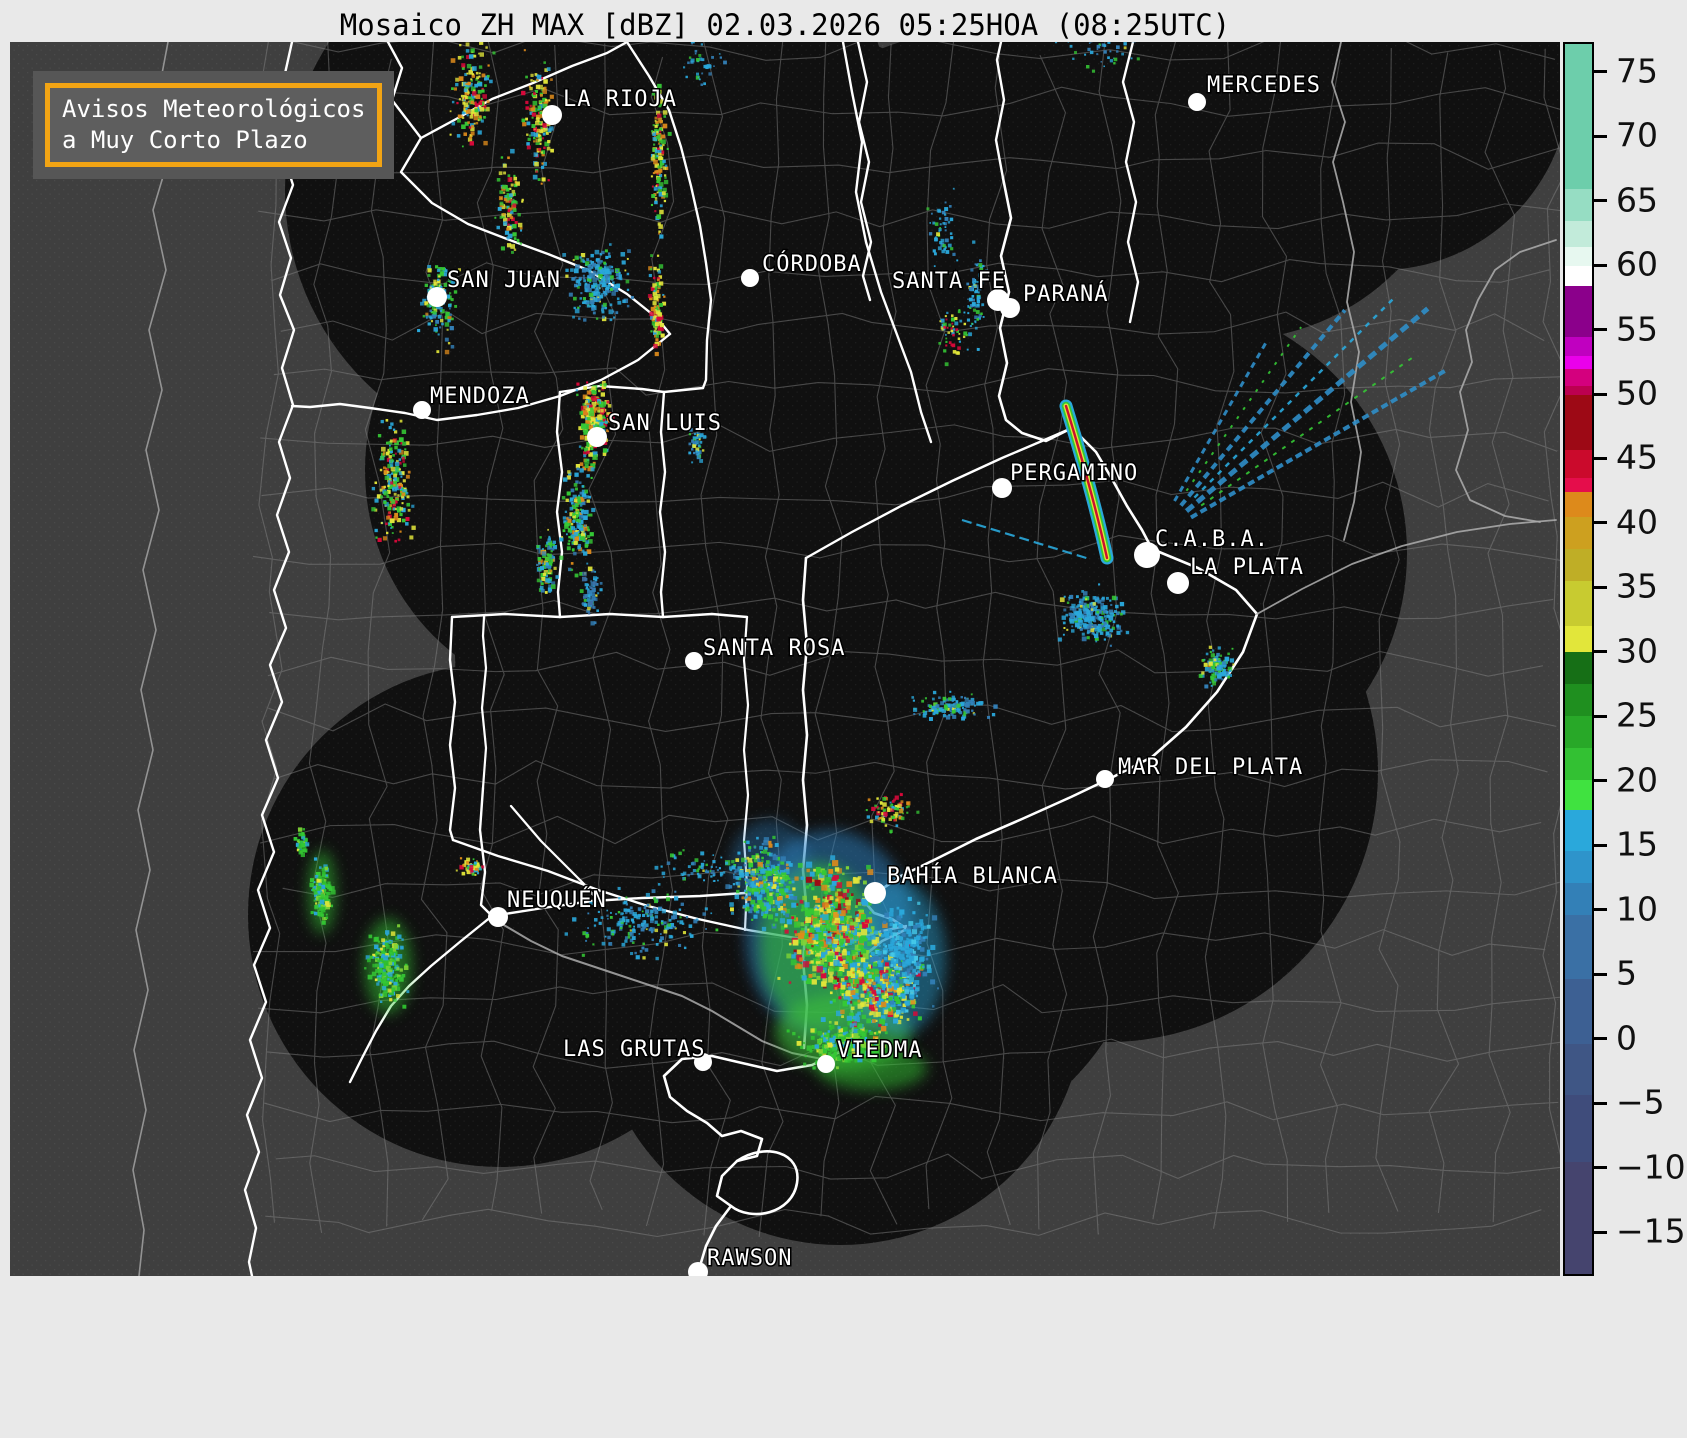 This screenshot has height=1438, width=1687. I want to click on colorbar-tick-label: 75, so click(1637, 71).